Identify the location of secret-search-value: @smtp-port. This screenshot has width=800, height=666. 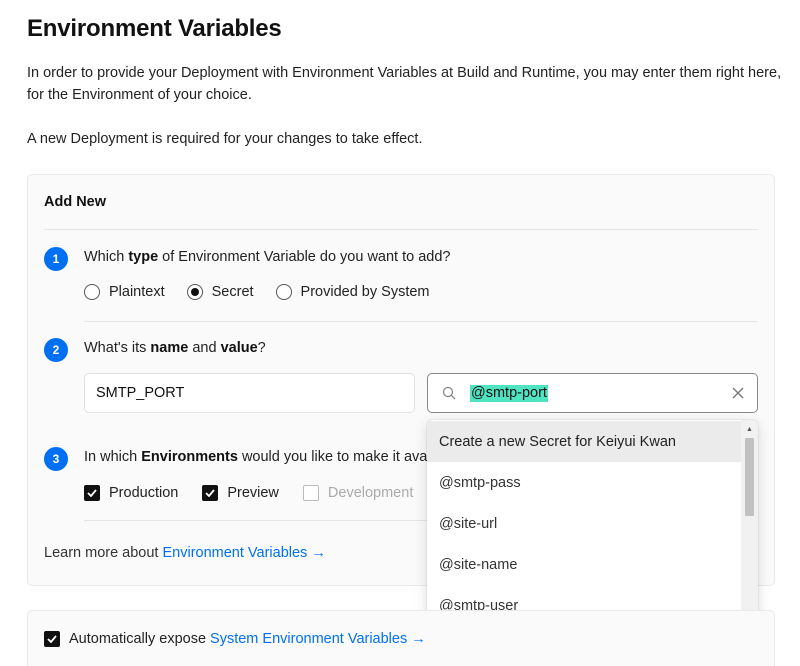
(509, 393).